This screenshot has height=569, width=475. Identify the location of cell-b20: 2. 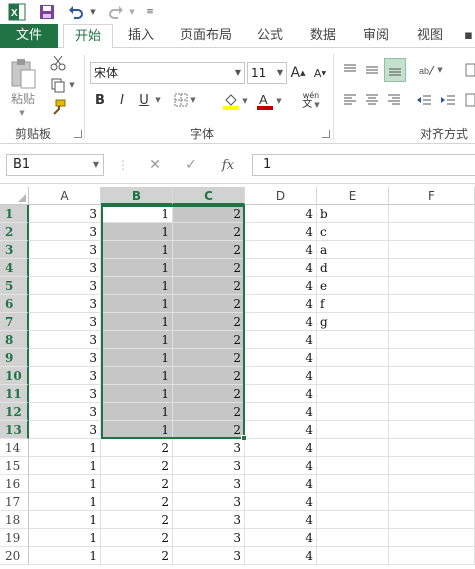
(137, 556).